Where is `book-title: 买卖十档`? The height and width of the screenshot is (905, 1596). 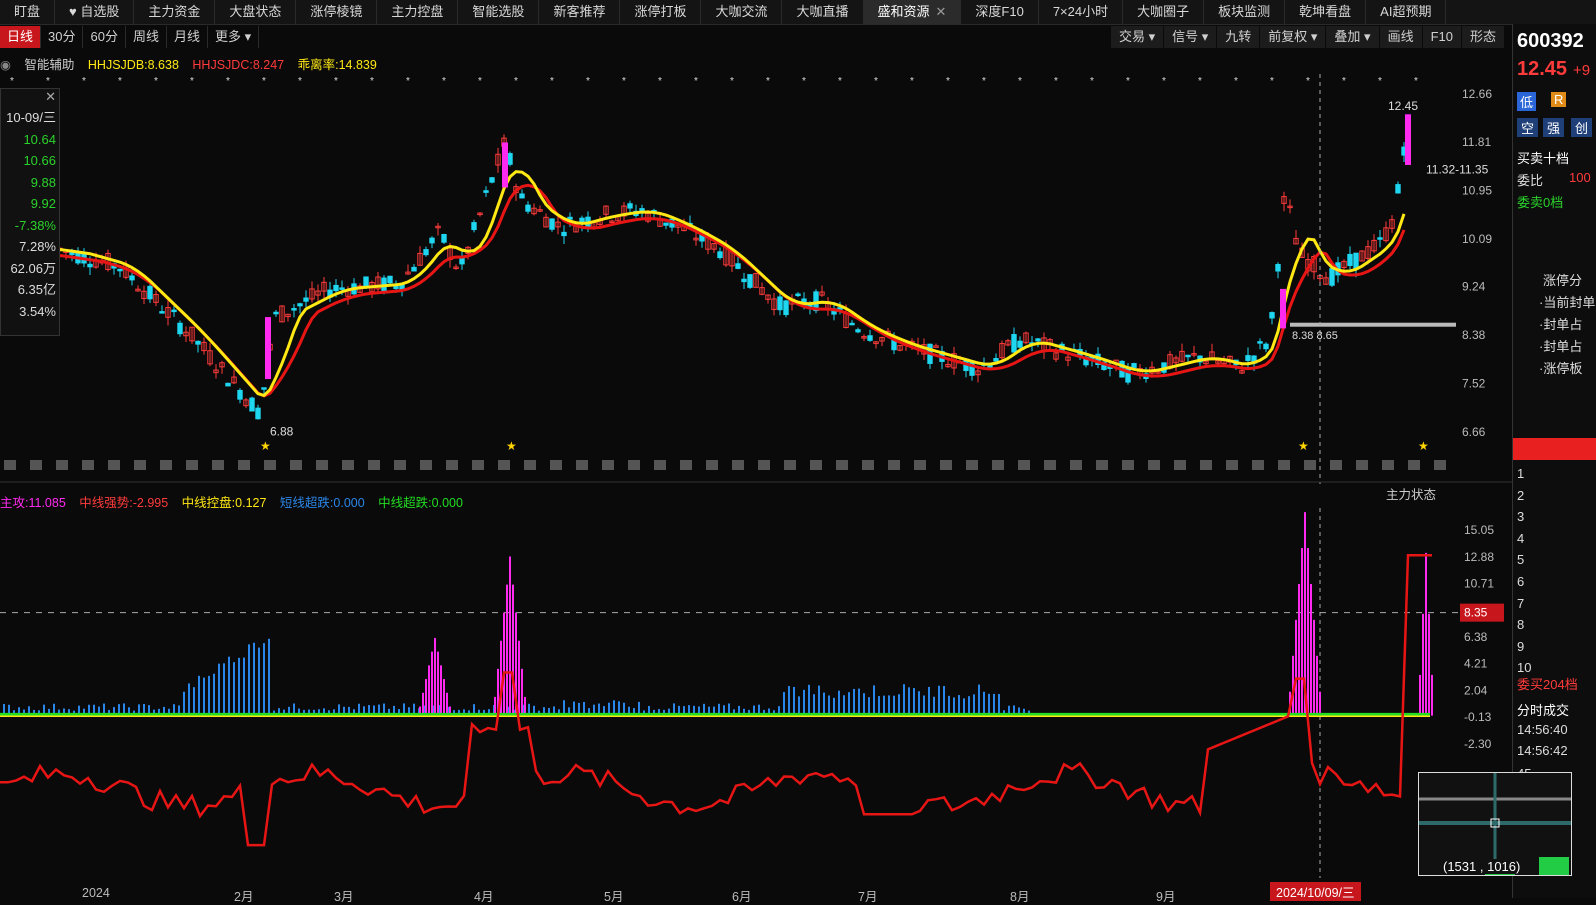
book-title: 买卖十档 is located at coordinates (1543, 157).